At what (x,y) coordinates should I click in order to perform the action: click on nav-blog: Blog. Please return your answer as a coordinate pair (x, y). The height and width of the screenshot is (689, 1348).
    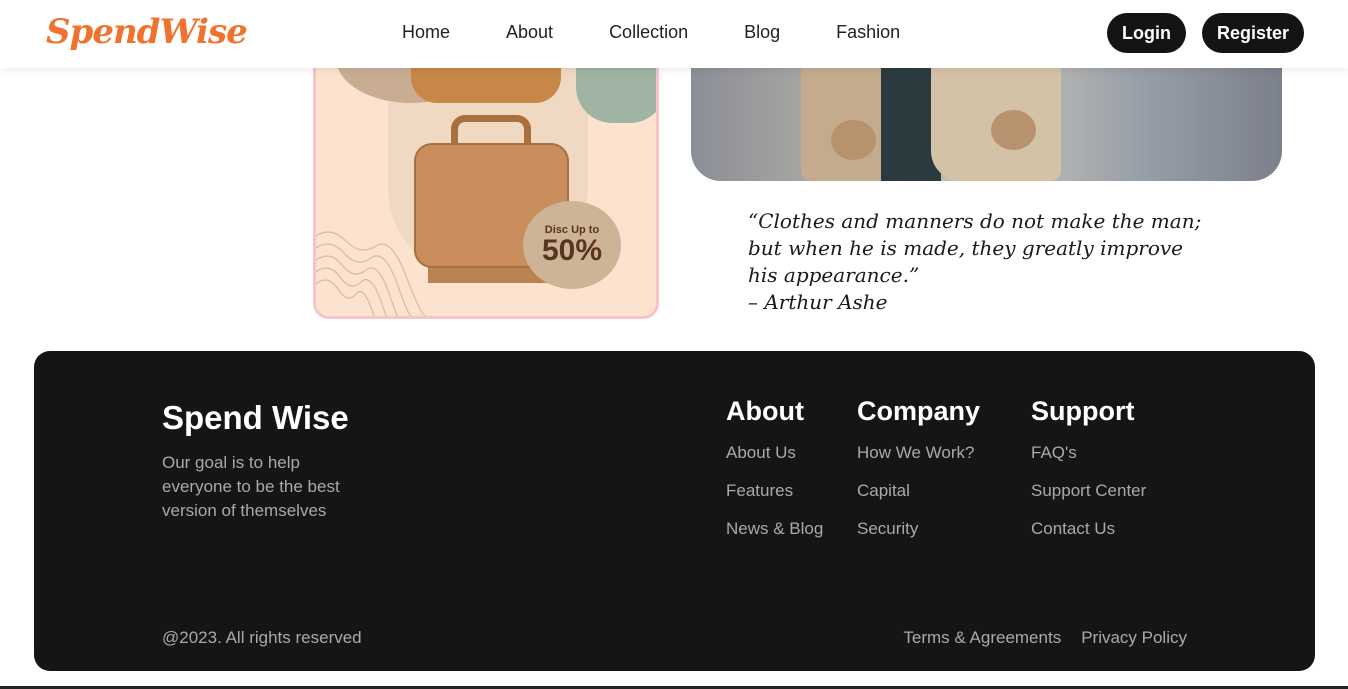
    Looking at the image, I should click on (762, 32).